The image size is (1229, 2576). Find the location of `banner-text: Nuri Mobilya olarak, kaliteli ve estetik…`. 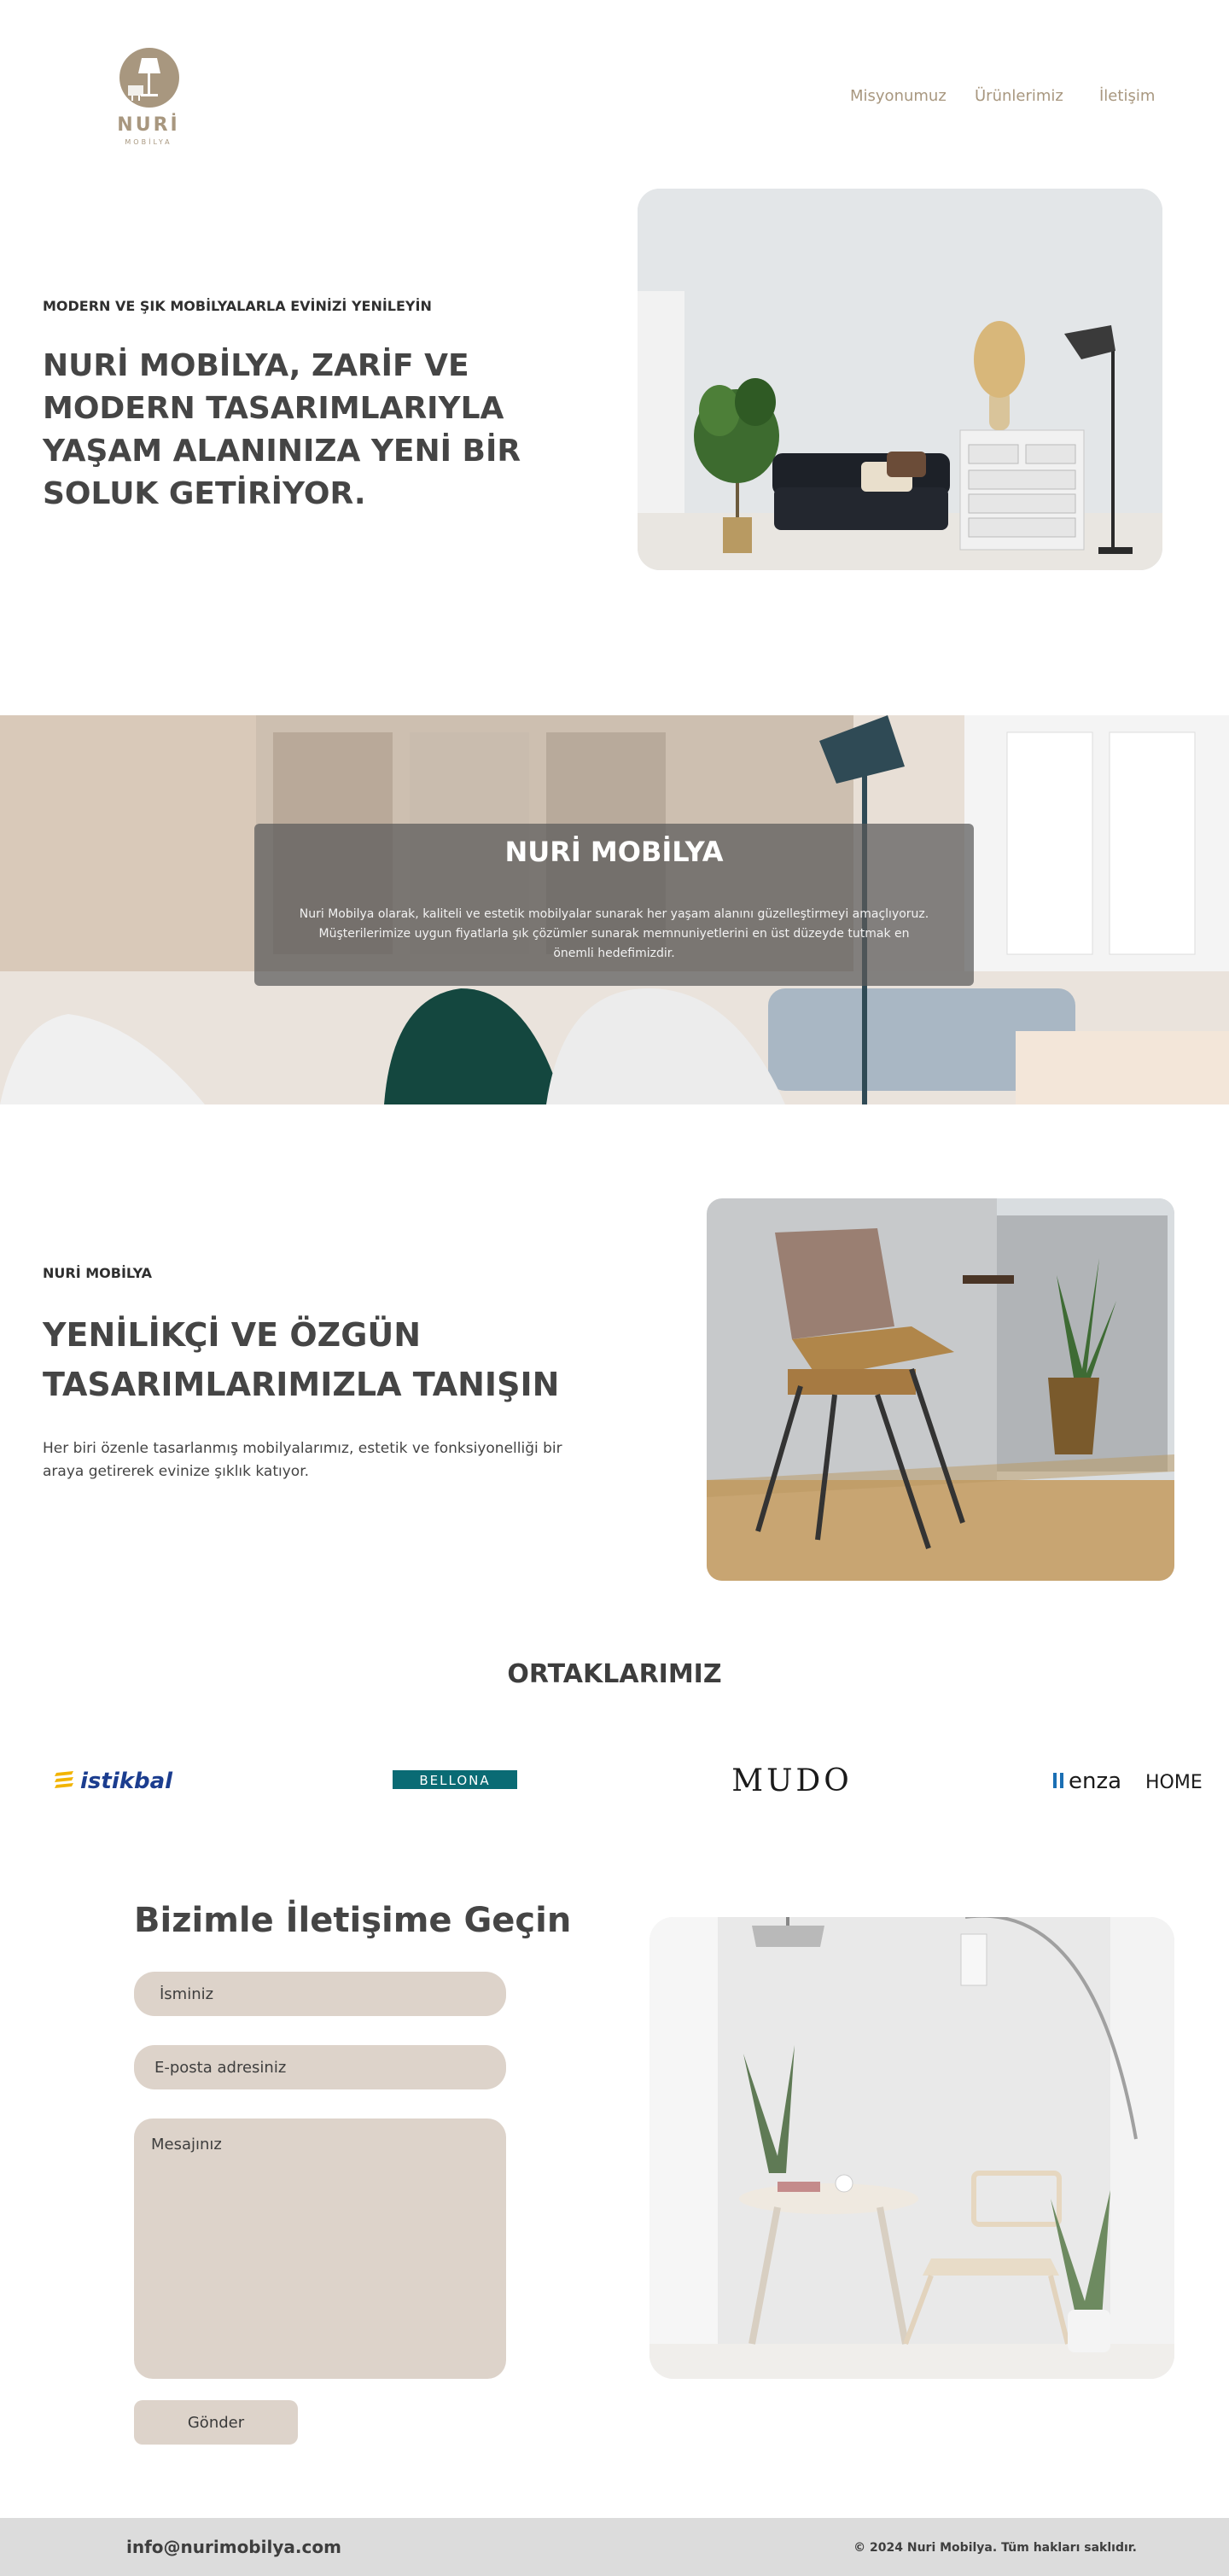

banner-text: Nuri Mobilya olarak, kaliteli ve estetik… is located at coordinates (614, 933).